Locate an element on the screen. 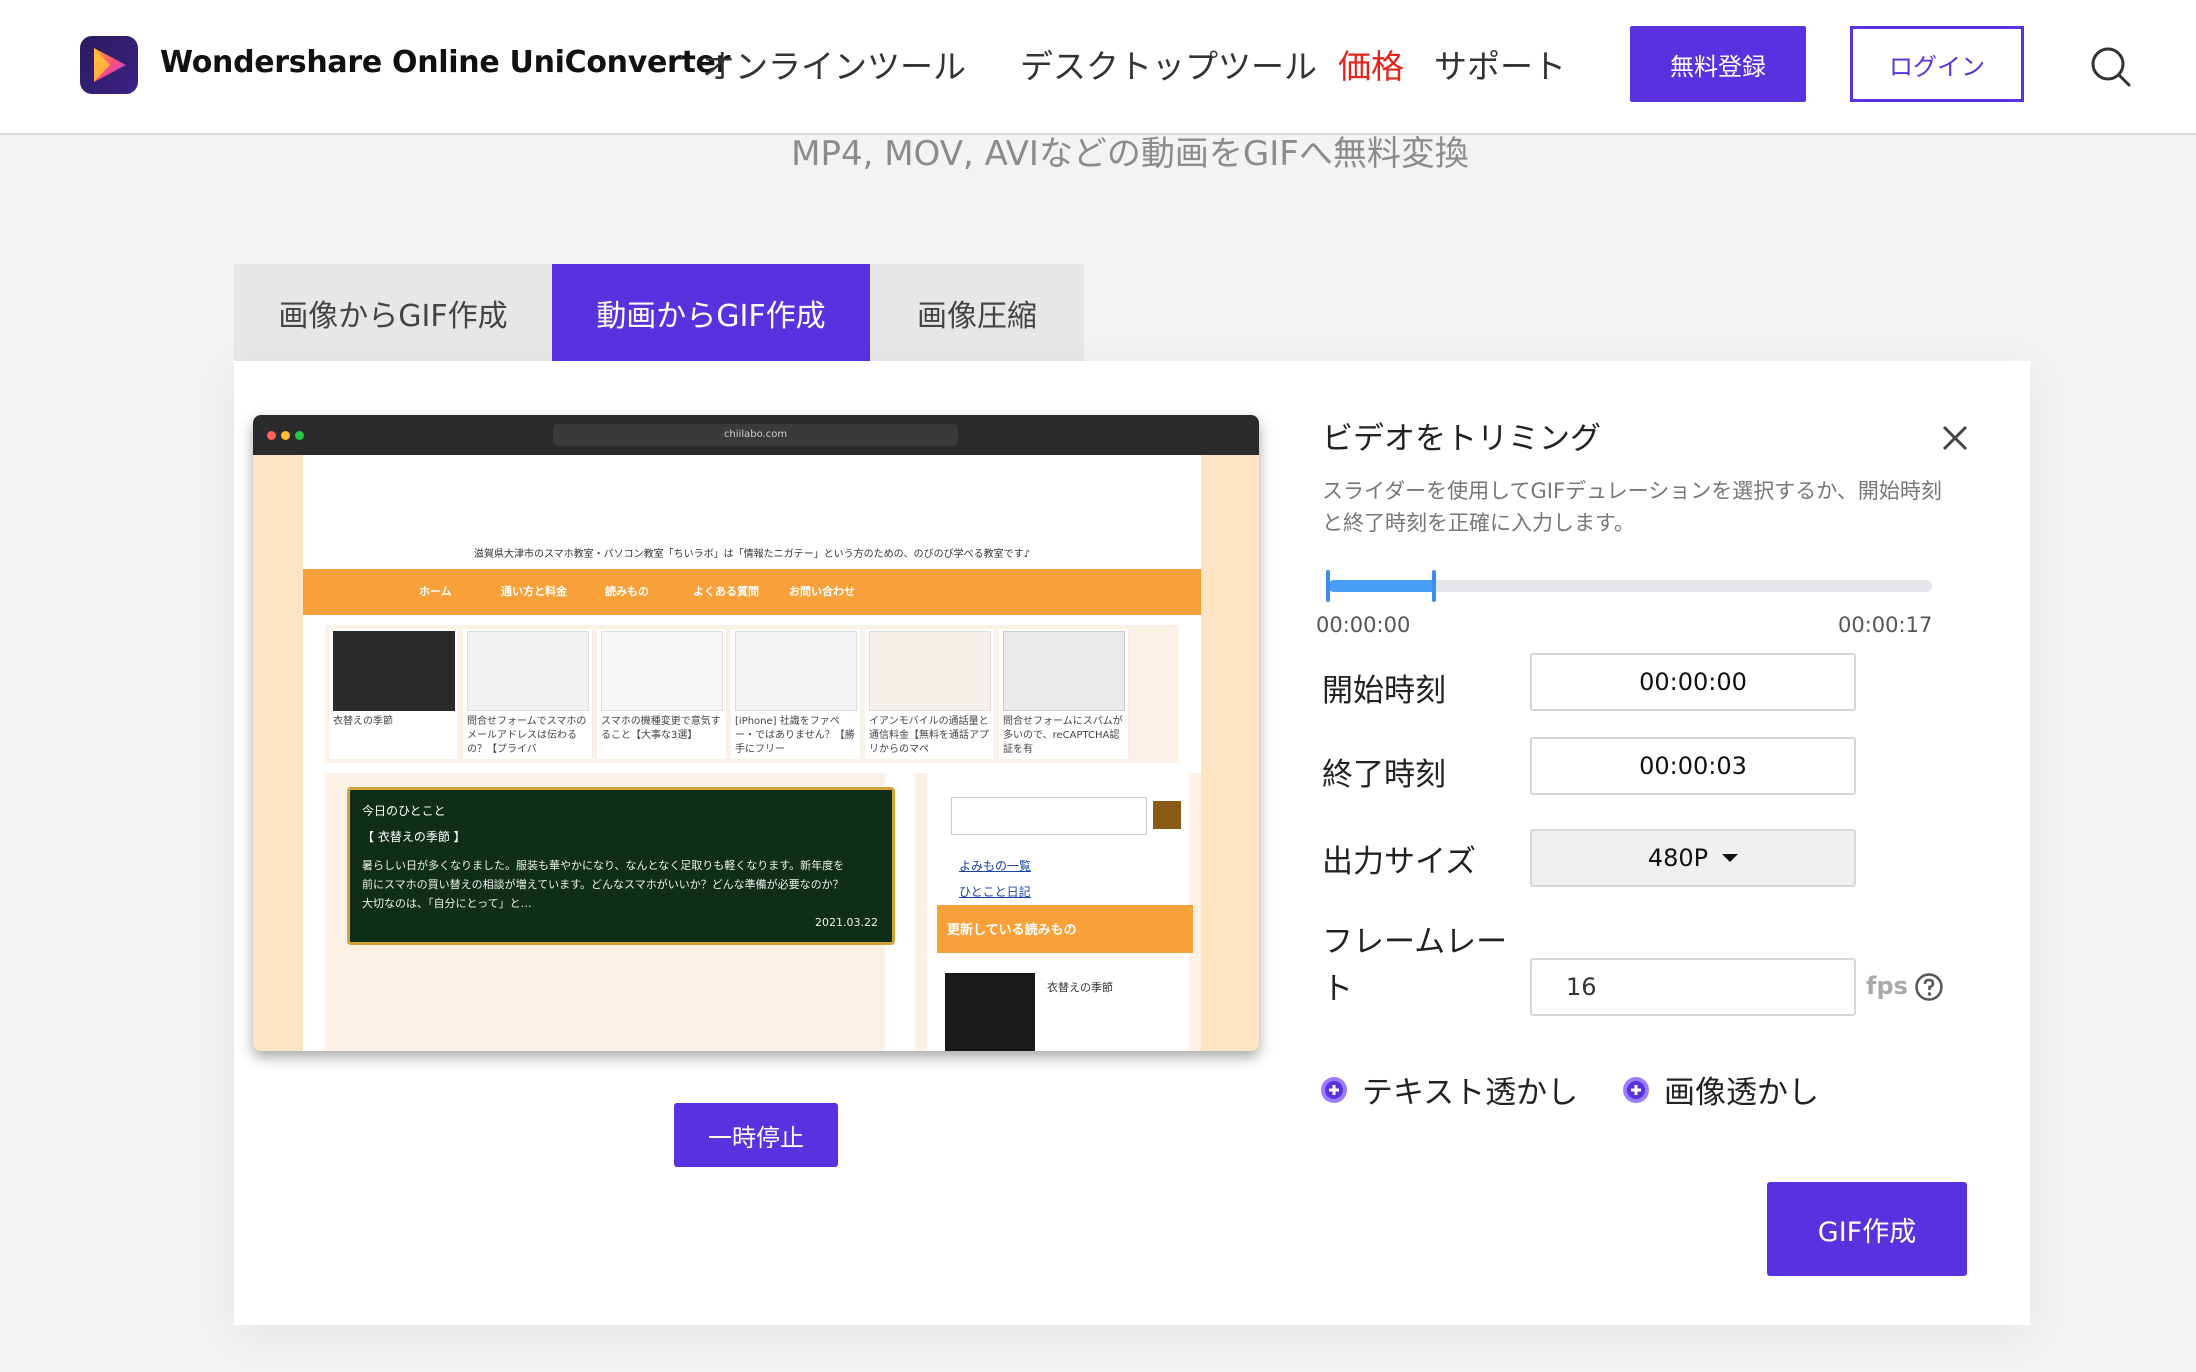  text-watermark-button: テキスト透かし is located at coordinates (1449, 1089).